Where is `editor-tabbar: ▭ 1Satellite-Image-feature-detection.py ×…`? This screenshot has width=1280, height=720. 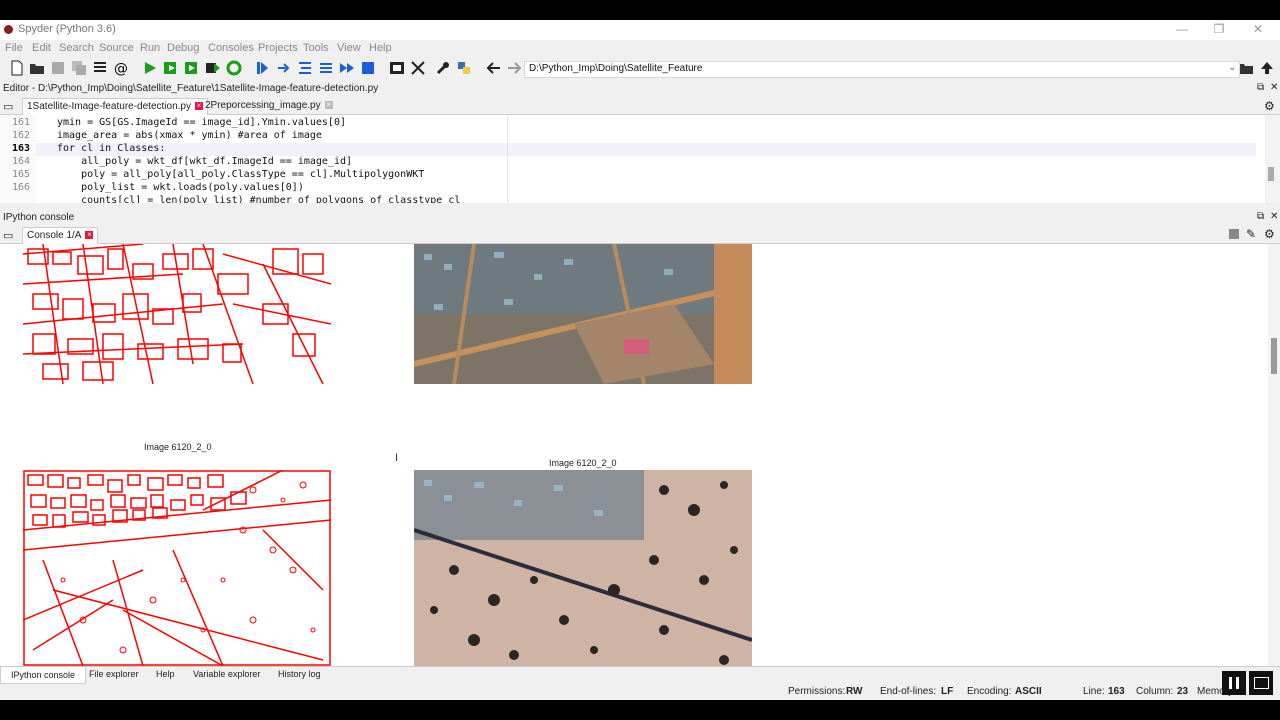 editor-tabbar: ▭ 1Satellite-Image-feature-detection.py ×… is located at coordinates (640, 106).